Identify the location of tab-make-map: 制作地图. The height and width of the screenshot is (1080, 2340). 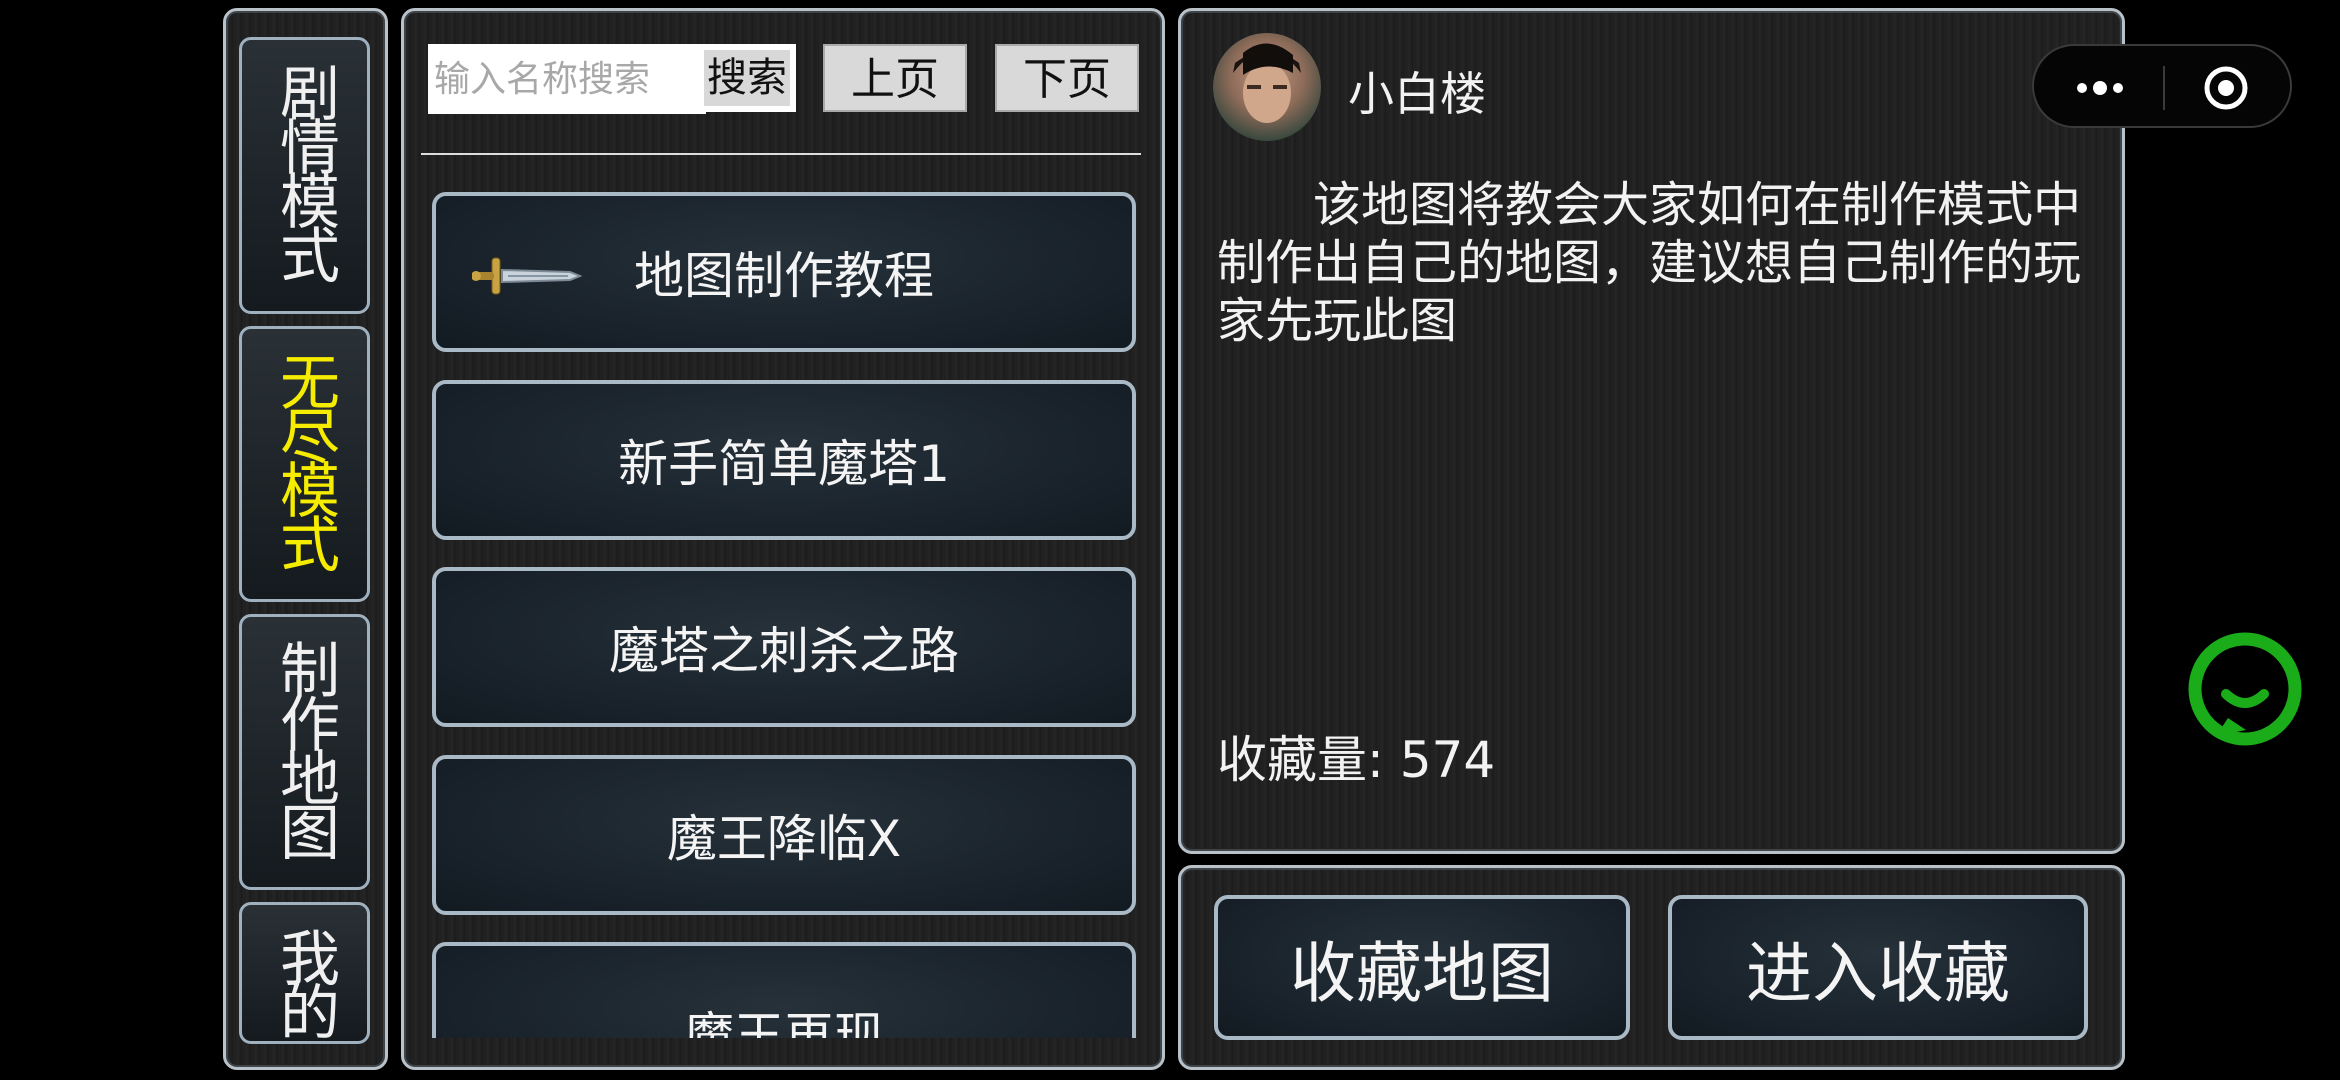
(304, 752).